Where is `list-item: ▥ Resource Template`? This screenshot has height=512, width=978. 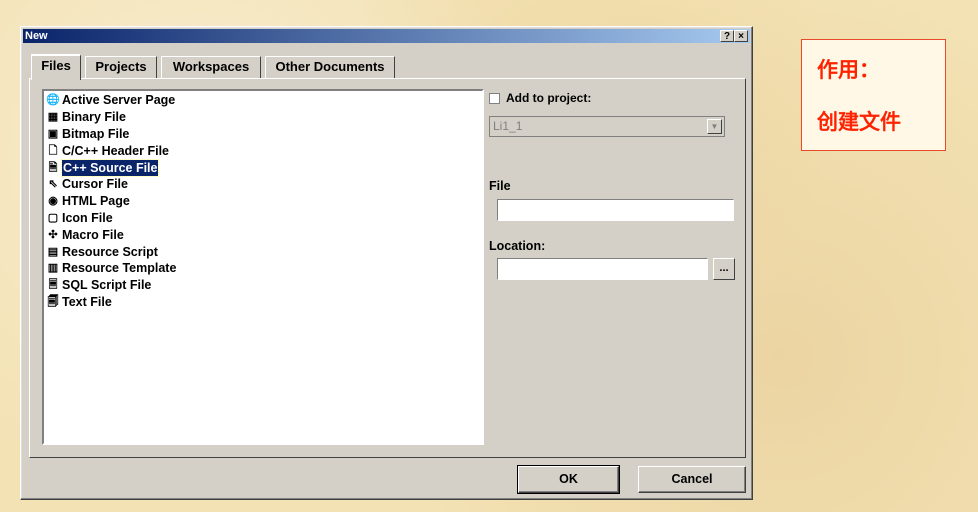
list-item: ▥ Resource Template is located at coordinates (263, 268).